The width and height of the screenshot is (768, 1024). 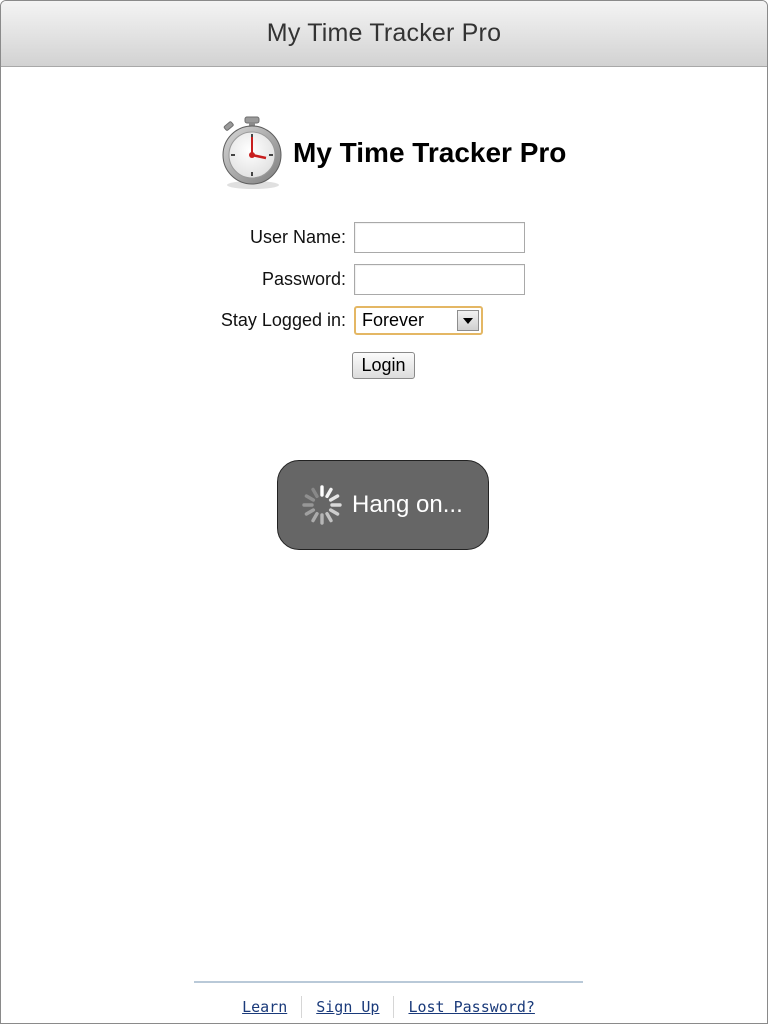 I want to click on footer-nav: Learn Sign Up Lost Password?, so click(x=388, y=1007).